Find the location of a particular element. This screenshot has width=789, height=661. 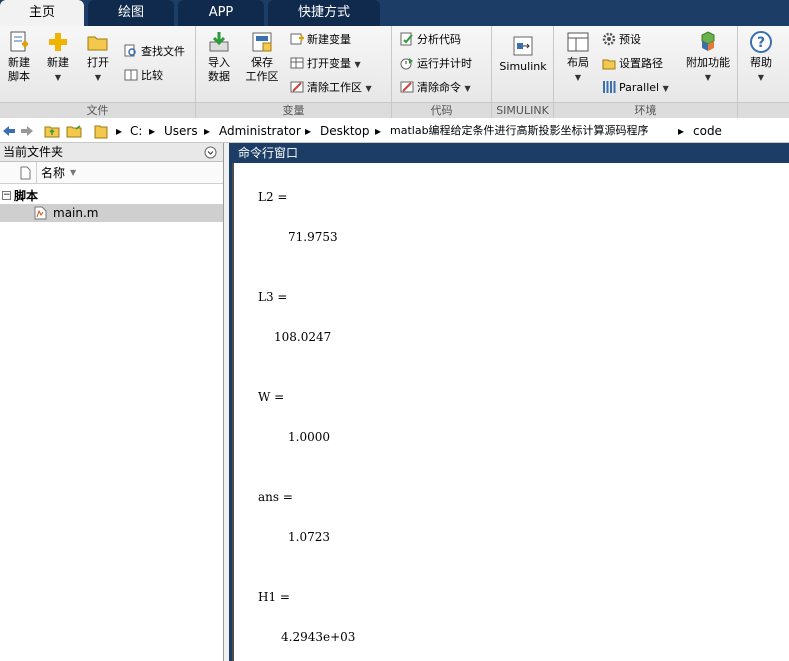

layout-caret-icon: ▼ is located at coordinates (578, 77).